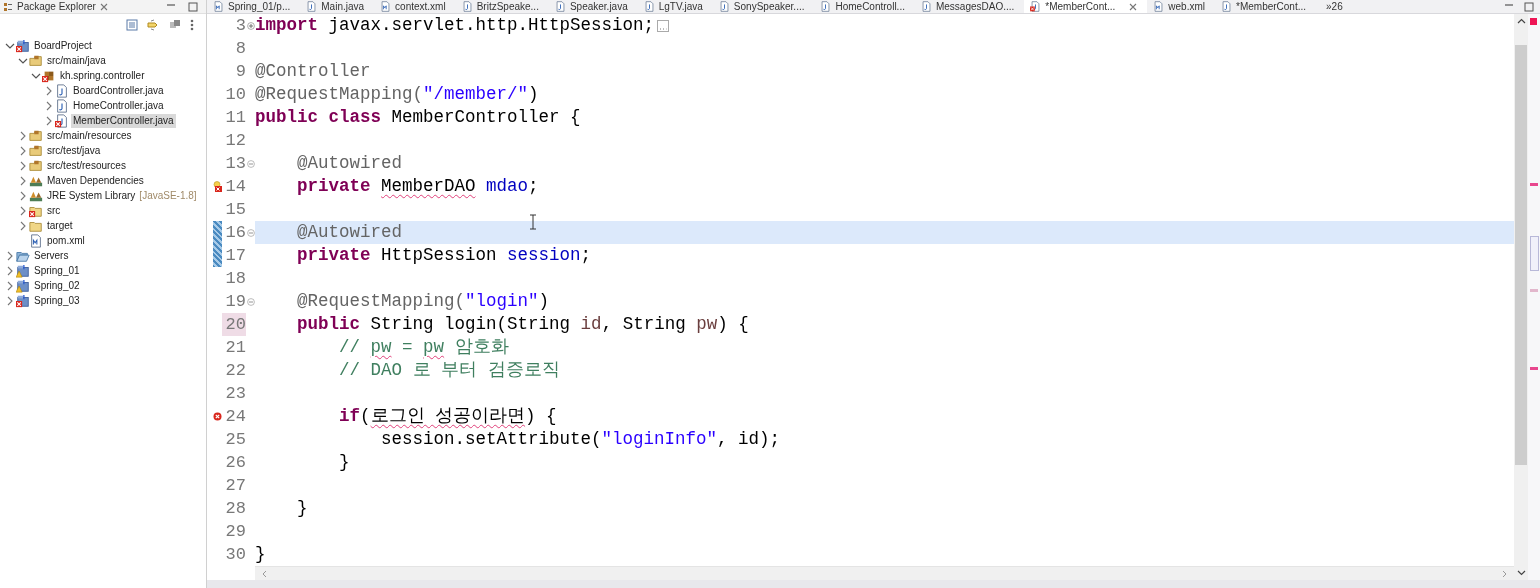 The width and height of the screenshot is (1540, 588). I want to click on scroll-down-icon, so click(1521, 572).